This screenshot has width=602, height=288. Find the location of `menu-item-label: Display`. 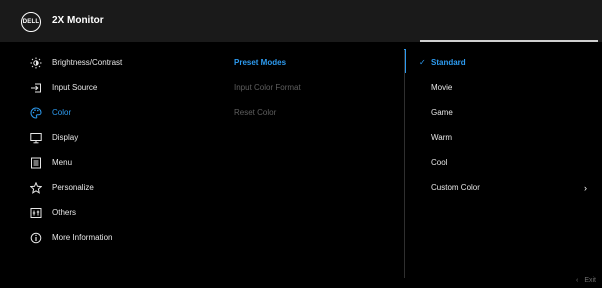

menu-item-label: Display is located at coordinates (65, 137).